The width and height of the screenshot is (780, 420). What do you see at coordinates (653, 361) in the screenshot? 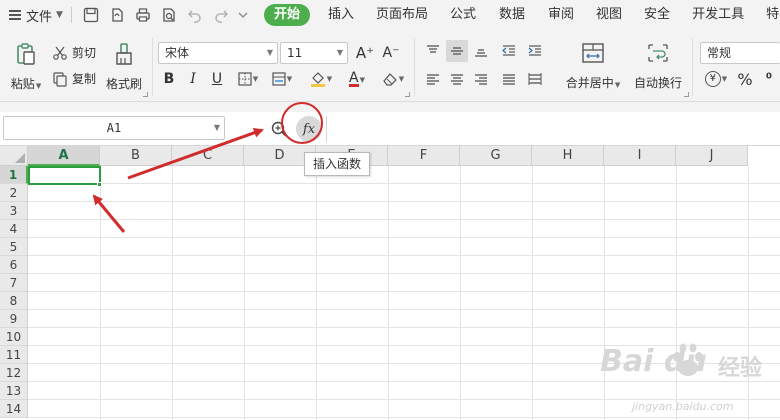
I see `watermark-brand: Bai du` at bounding box center [653, 361].